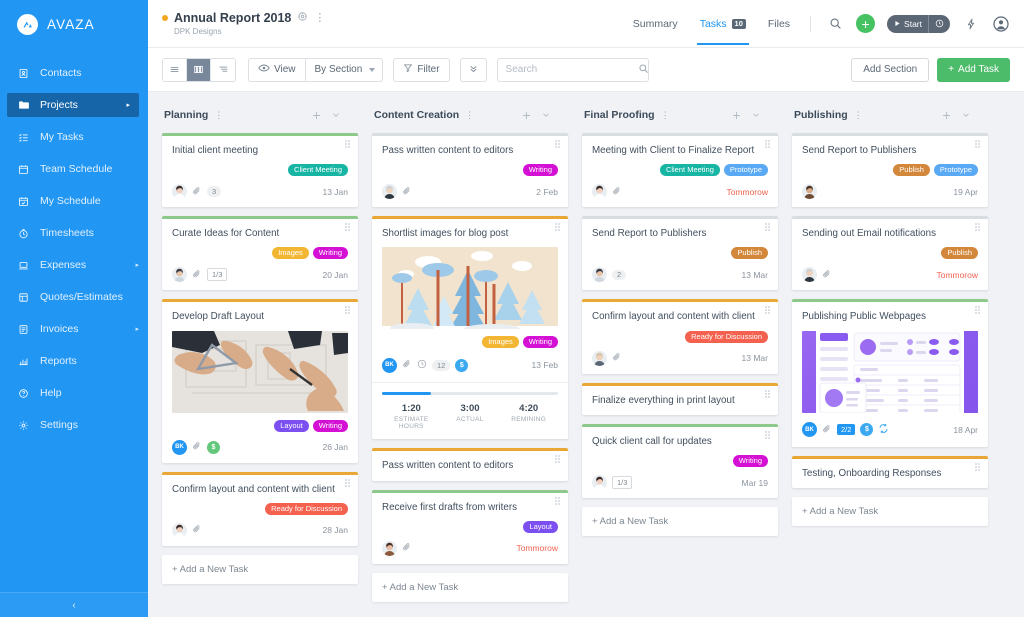 This screenshot has width=1024, height=617. What do you see at coordinates (918, 23) in the screenshot?
I see `start-timer-button: Start` at bounding box center [918, 23].